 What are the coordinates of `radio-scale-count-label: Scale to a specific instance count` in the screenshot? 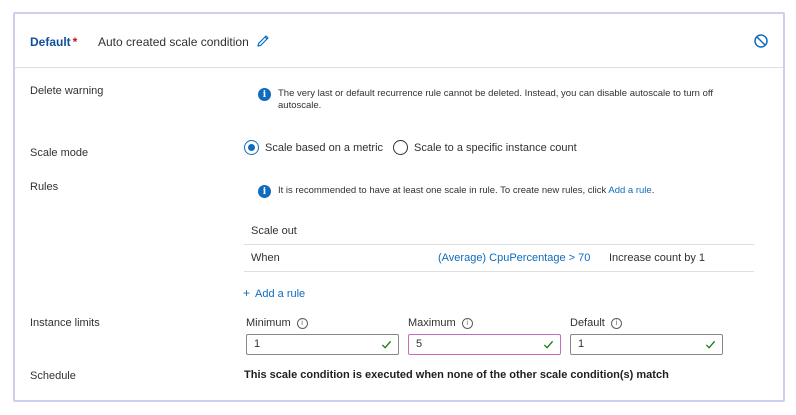 It's located at (495, 148).